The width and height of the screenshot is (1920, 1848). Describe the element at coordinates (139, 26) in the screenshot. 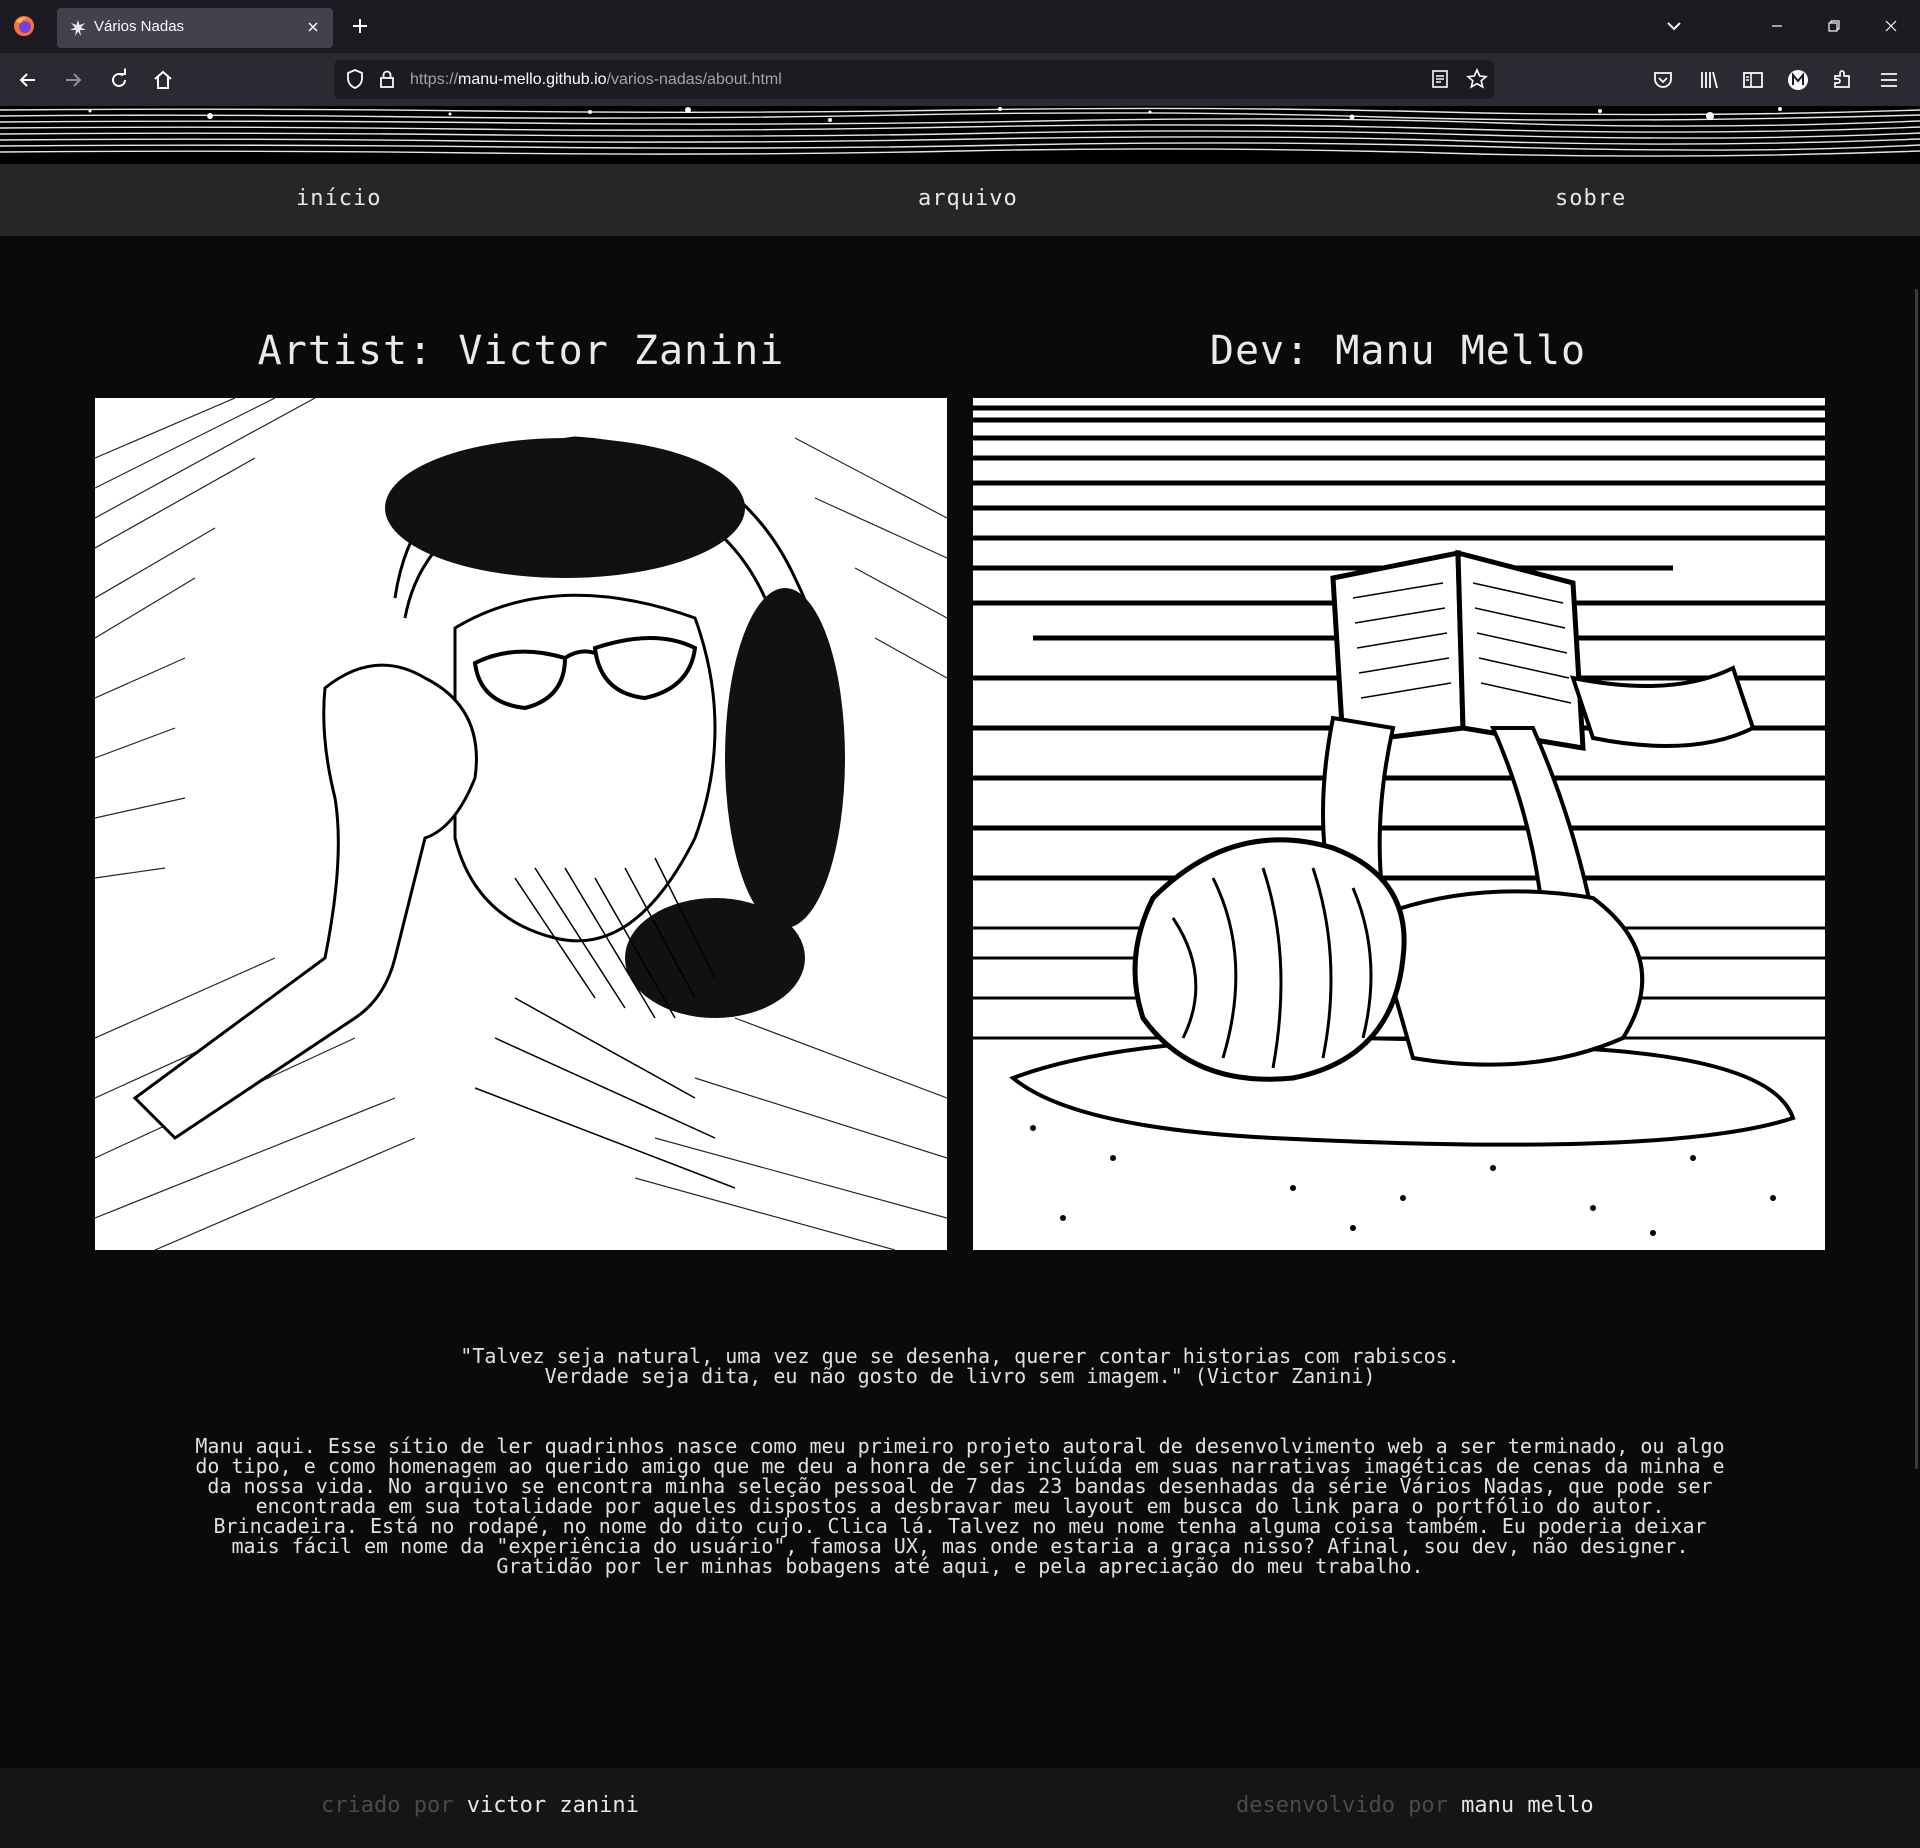

I see `tab-title: Vários Nadas` at that location.